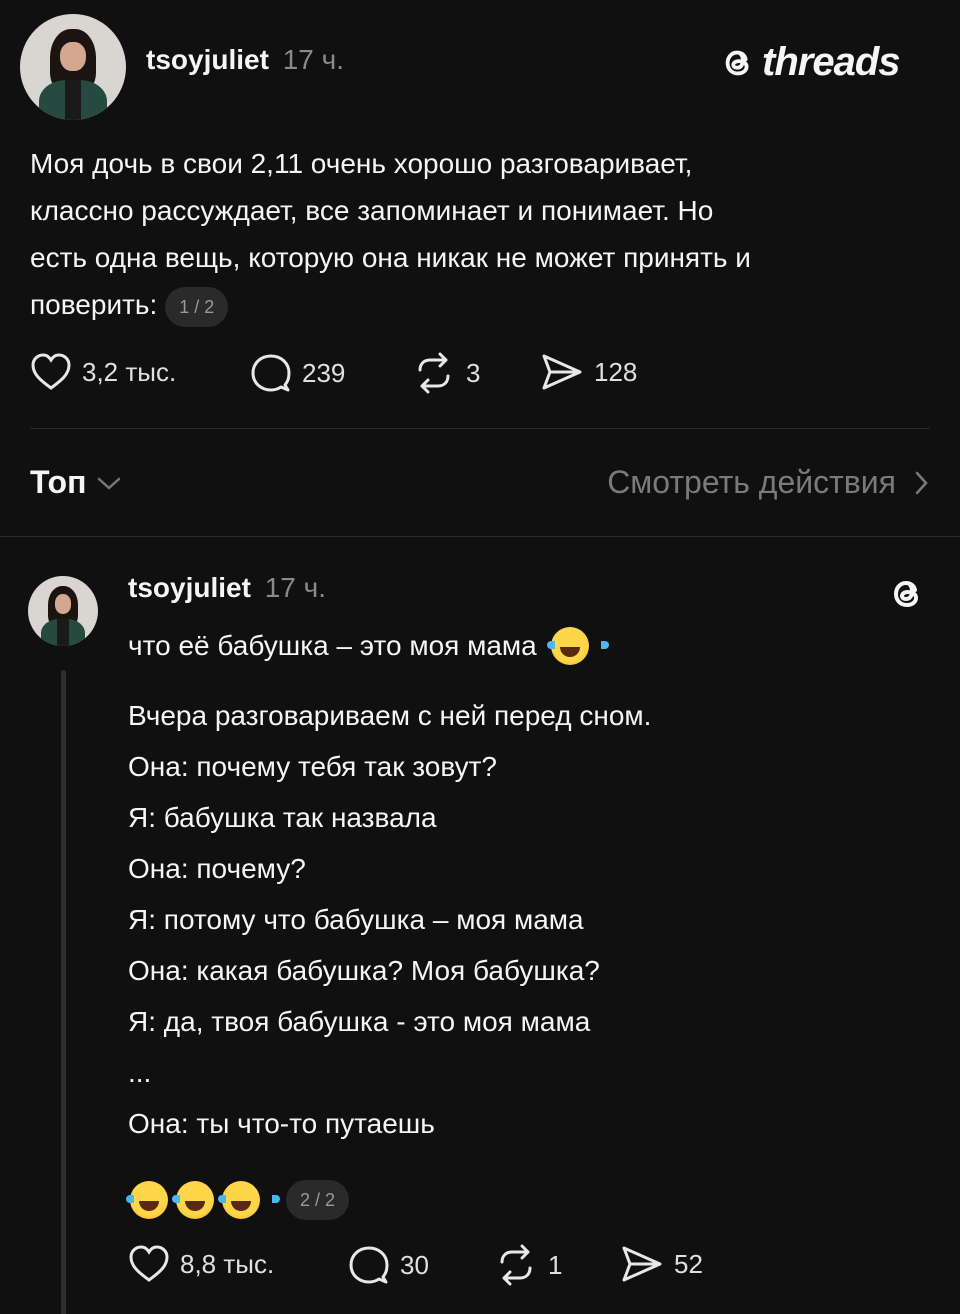  I want to click on thread-line, so click(63, 992).